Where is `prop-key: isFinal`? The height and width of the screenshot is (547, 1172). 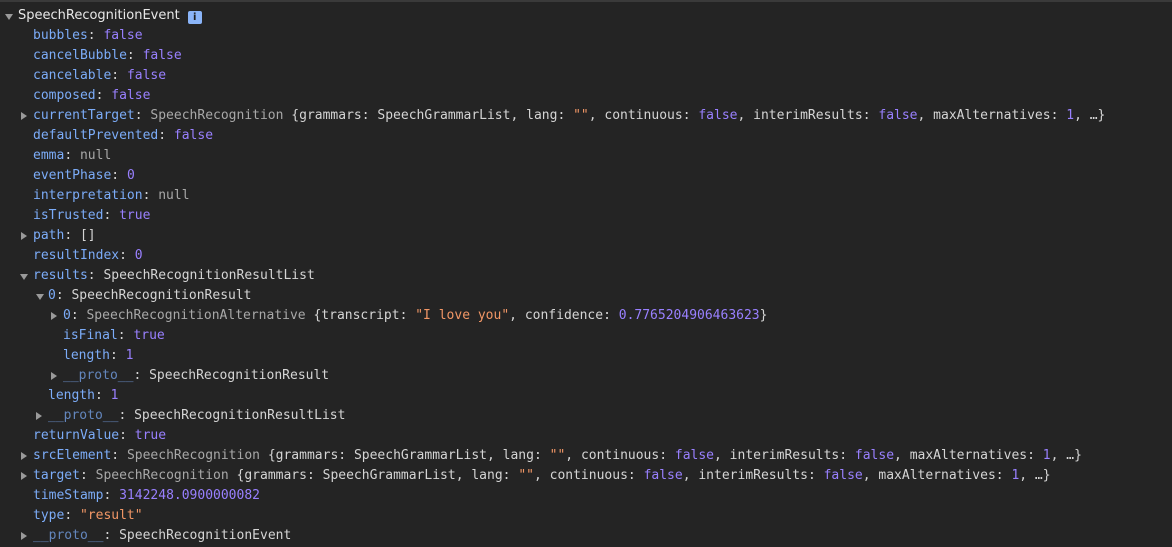
prop-key: isFinal is located at coordinates (90, 335).